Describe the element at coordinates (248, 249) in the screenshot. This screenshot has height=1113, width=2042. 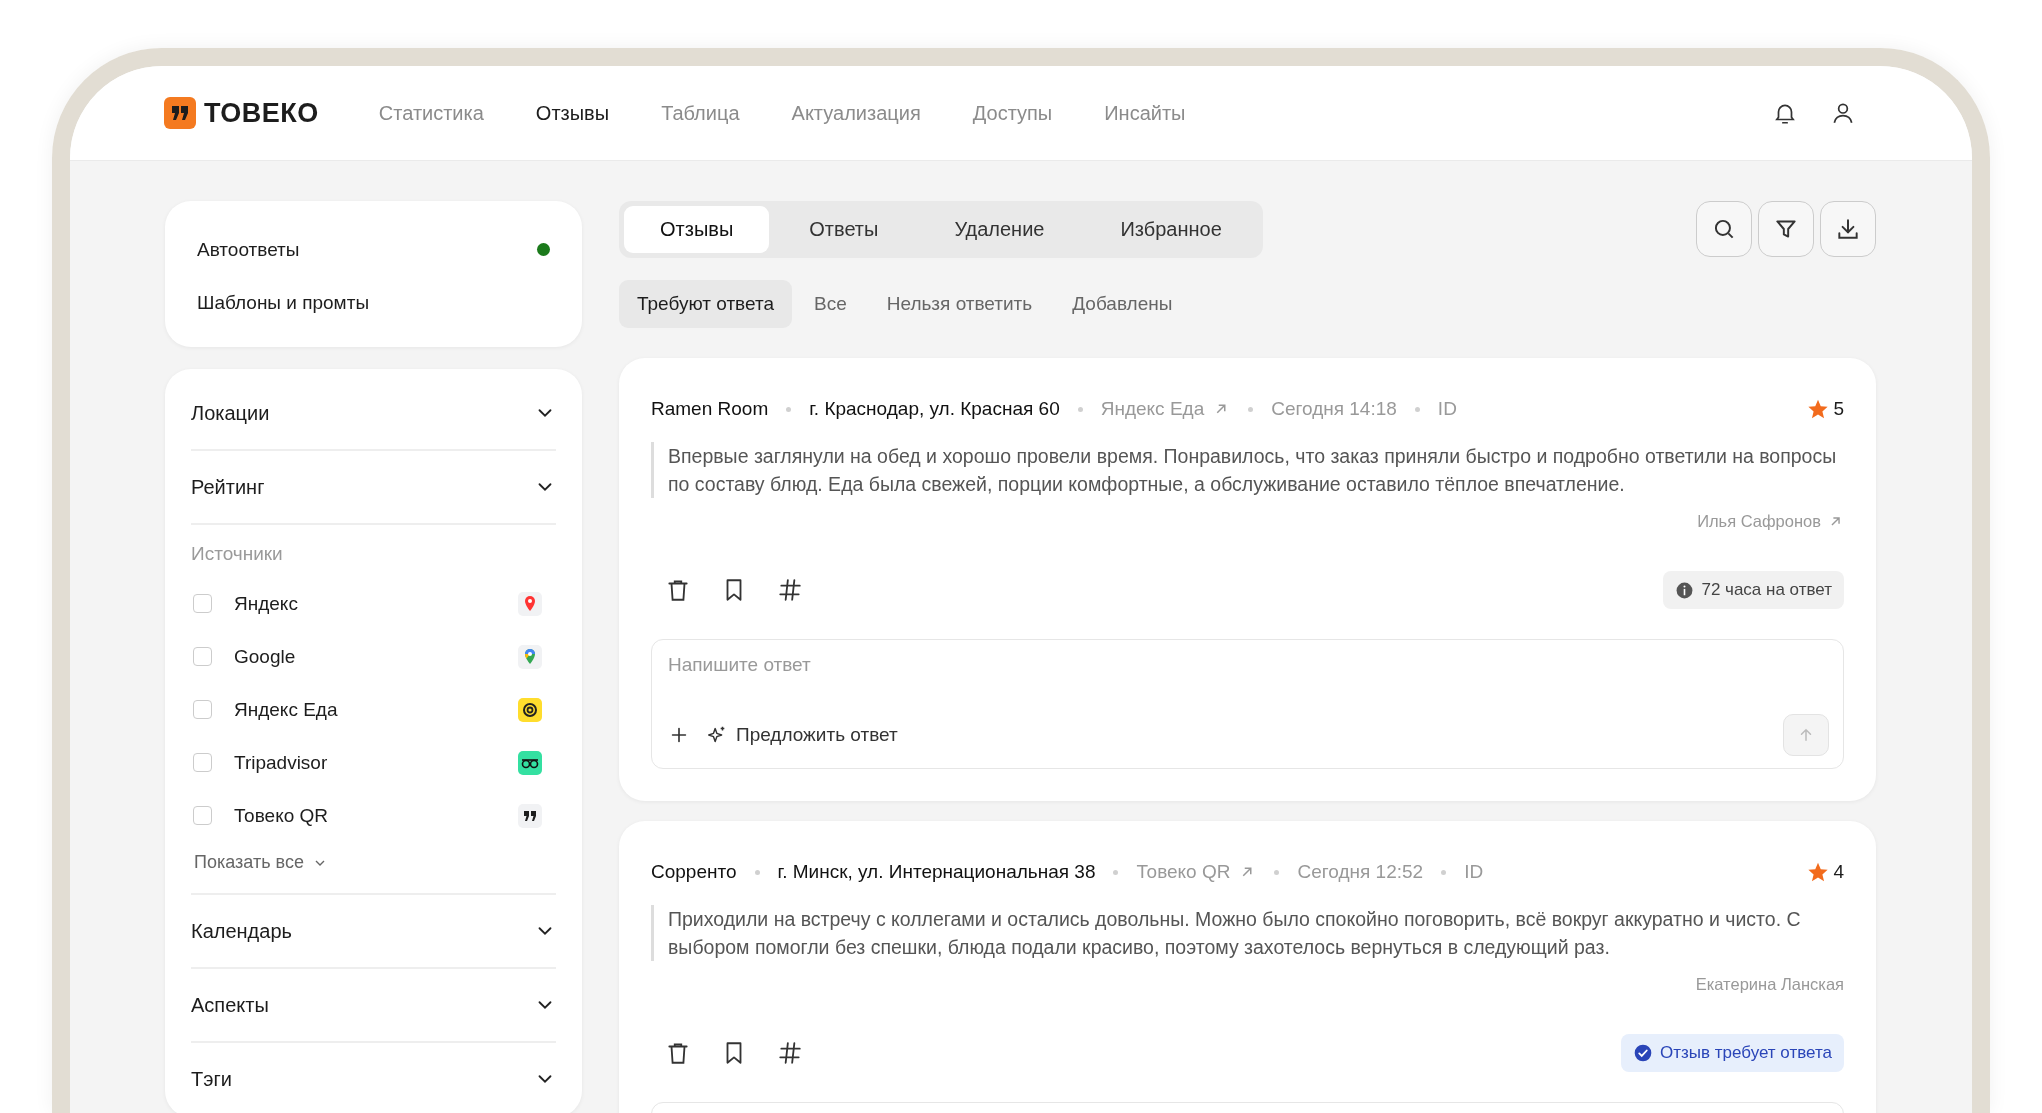
I see `settings-link: Автоответы` at that location.